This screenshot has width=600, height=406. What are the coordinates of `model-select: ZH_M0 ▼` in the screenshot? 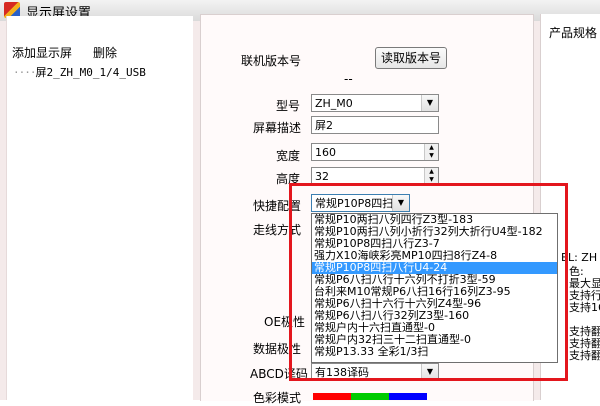 It's located at (375, 103).